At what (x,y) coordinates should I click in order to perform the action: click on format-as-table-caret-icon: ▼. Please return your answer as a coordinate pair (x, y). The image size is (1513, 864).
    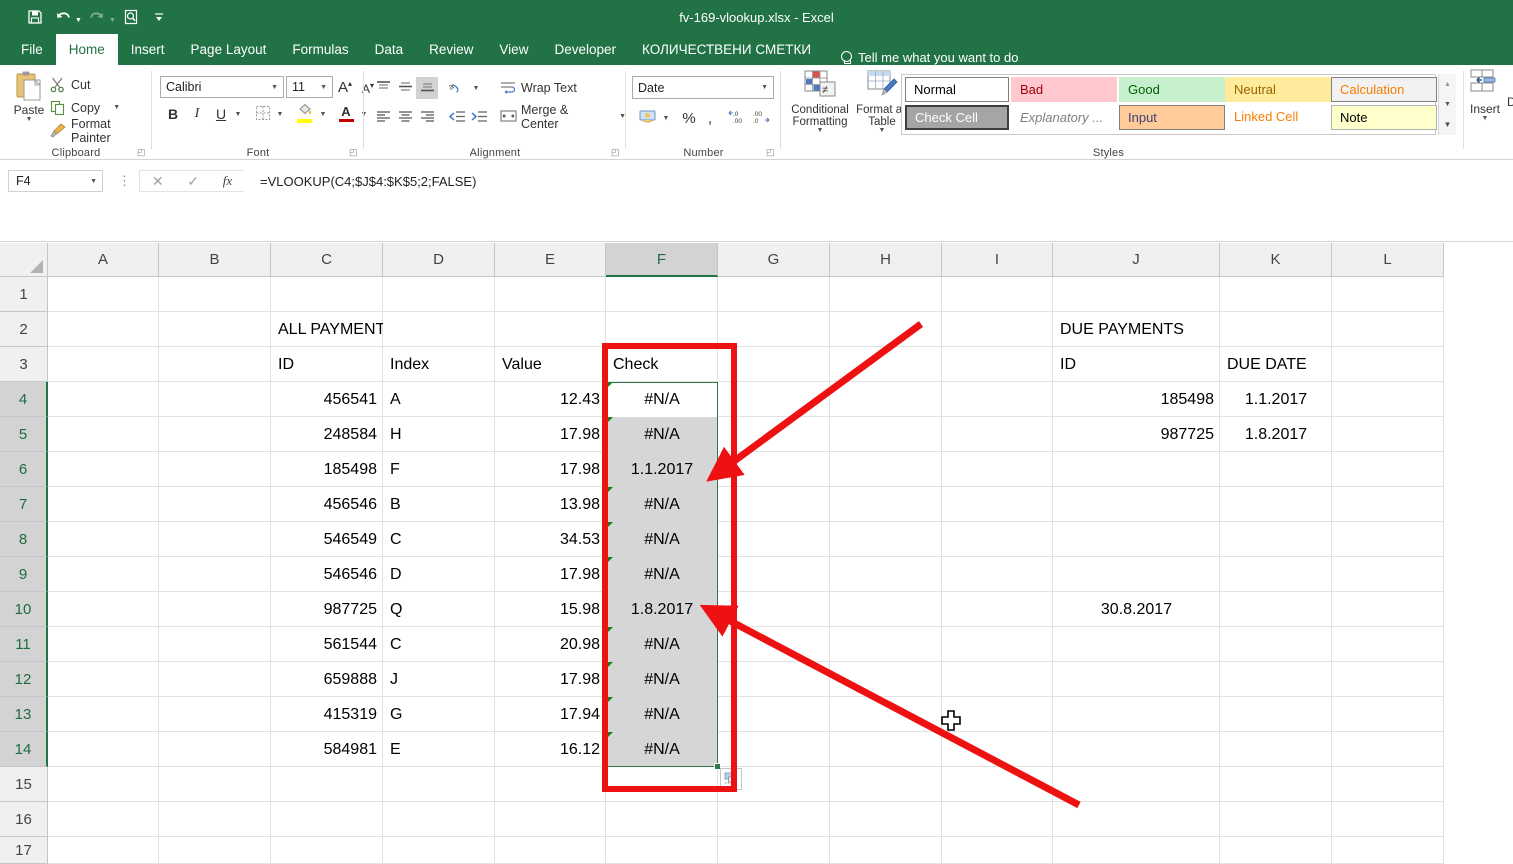
    Looking at the image, I should click on (882, 130).